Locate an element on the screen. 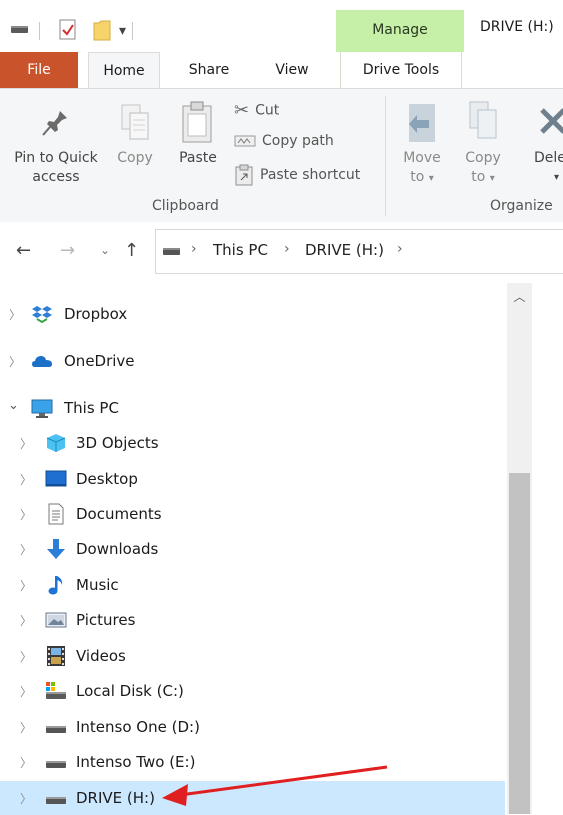 The image size is (563, 815). nav-item-label: Pictures is located at coordinates (106, 620).